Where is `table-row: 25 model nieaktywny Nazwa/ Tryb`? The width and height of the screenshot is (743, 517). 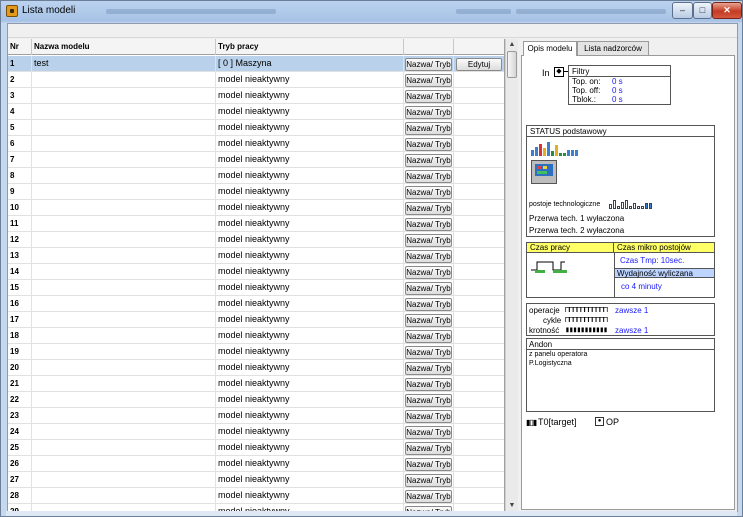
table-row: 25 model nieaktywny Nazwa/ Tryb is located at coordinates (256, 448).